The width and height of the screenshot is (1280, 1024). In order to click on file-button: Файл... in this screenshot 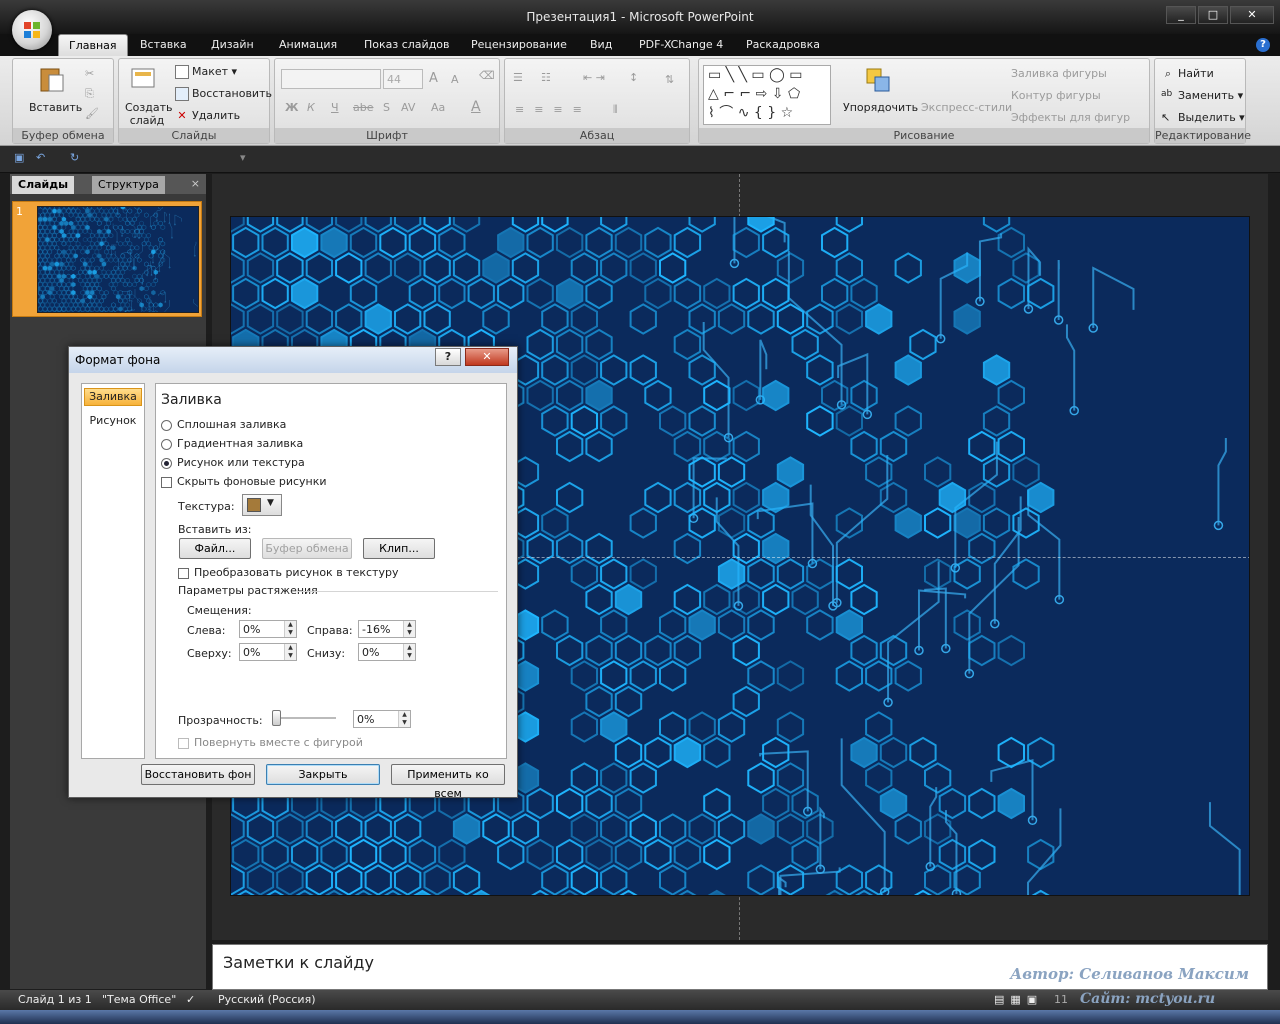, I will do `click(215, 548)`.